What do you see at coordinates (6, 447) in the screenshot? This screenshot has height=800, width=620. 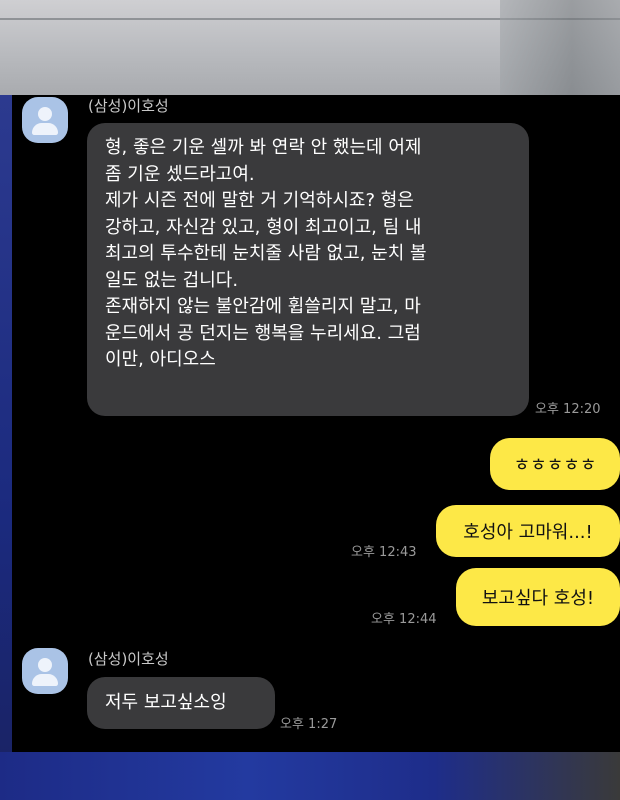 I see `background-photo-left` at bounding box center [6, 447].